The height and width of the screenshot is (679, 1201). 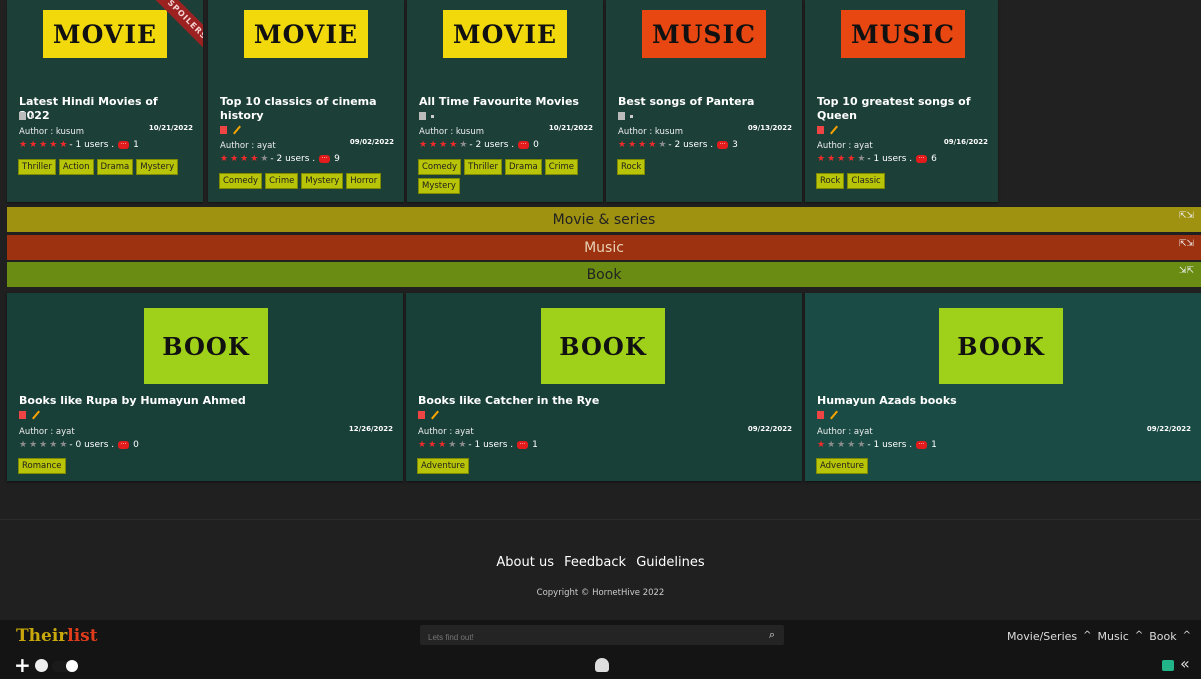 What do you see at coordinates (42, 466) in the screenshot?
I see `tag-chip: Romance` at bounding box center [42, 466].